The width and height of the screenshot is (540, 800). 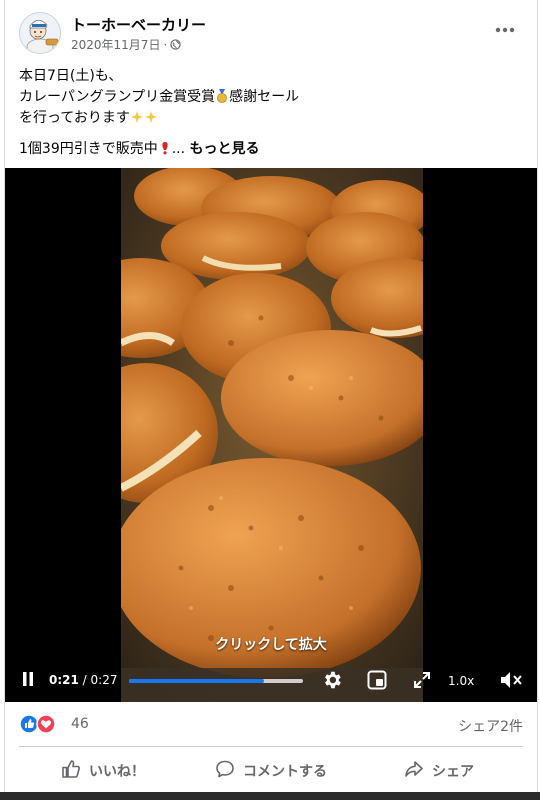 I want to click on medal-icon, so click(x=222, y=96).